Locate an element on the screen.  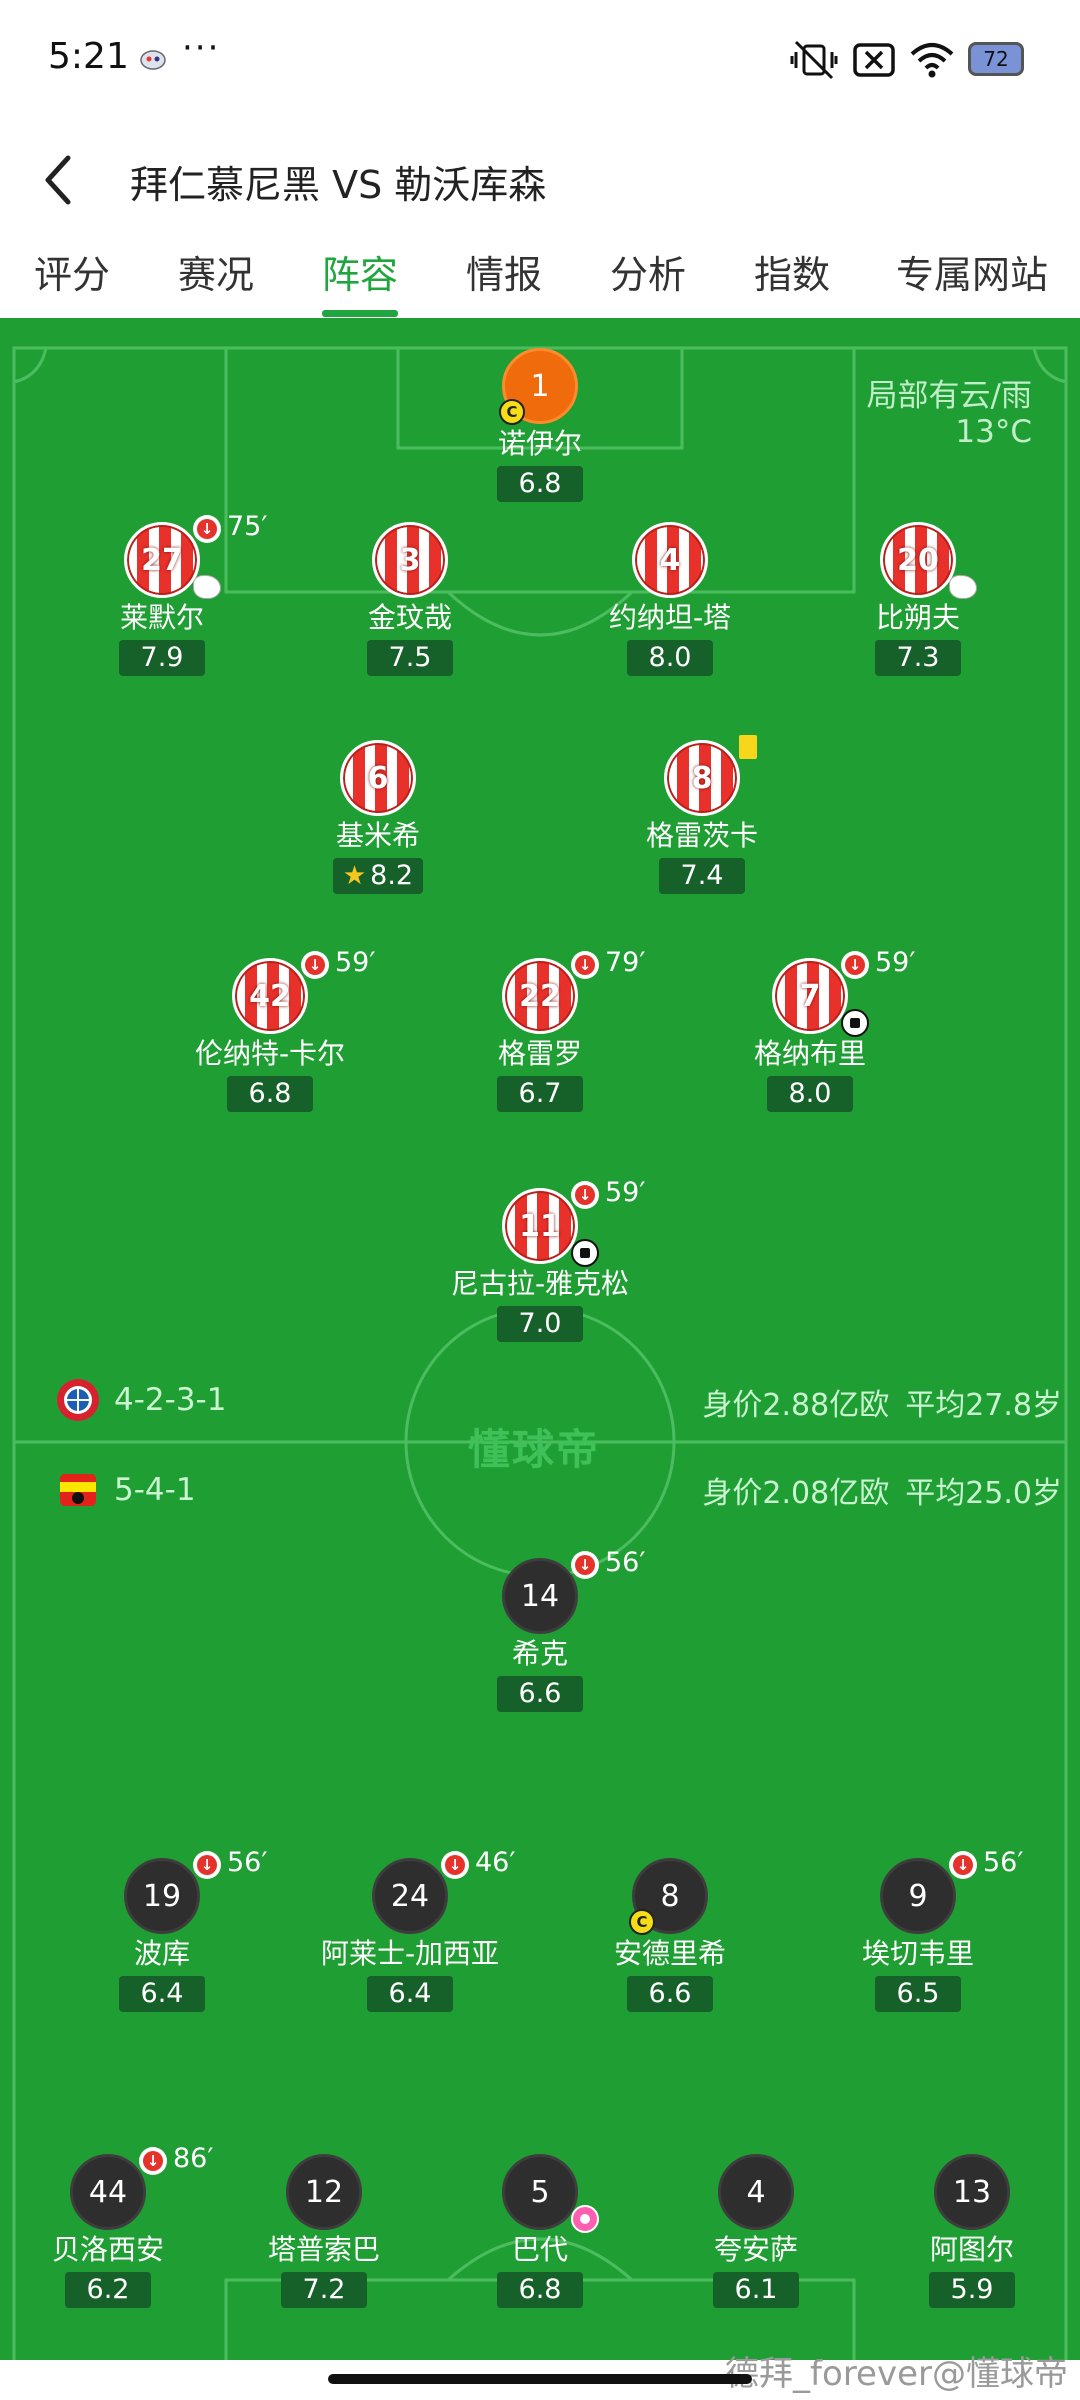
player-name: 格雷罗 is located at coordinates (539, 1053).